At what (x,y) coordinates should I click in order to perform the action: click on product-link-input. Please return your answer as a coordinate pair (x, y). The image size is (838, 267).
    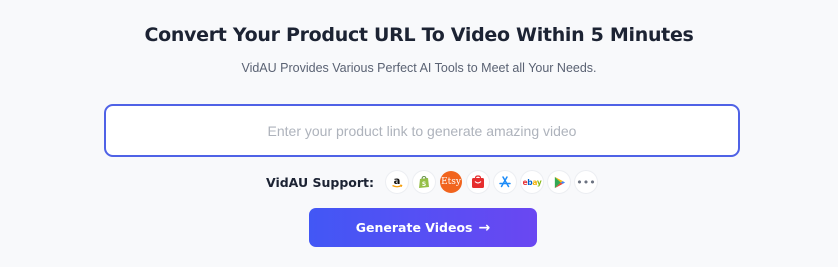
    Looking at the image, I should click on (422, 130).